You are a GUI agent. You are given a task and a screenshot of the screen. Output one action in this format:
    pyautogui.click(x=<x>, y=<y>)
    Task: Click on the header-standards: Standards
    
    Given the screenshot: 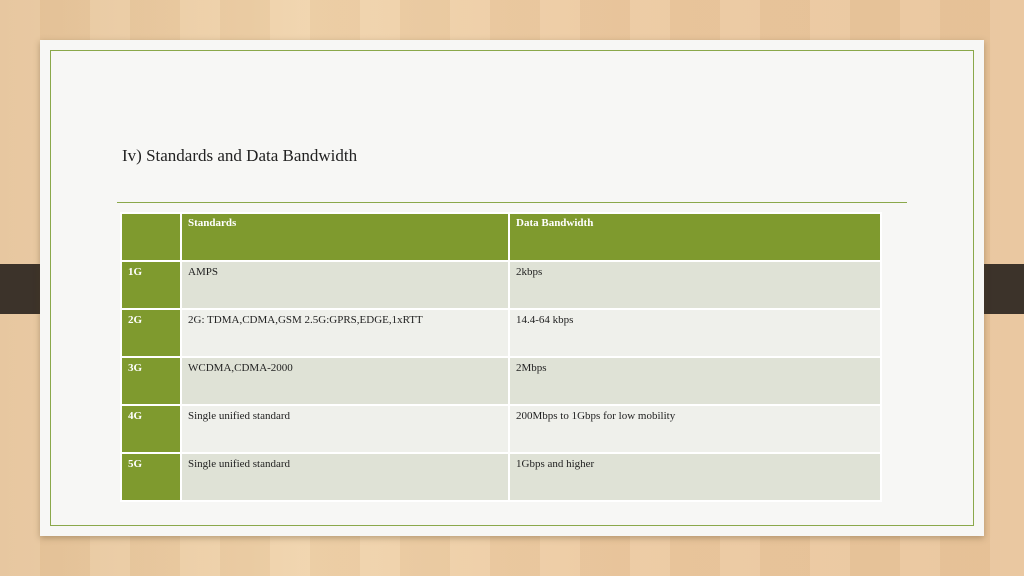 What is the action you would take?
    pyautogui.click(x=345, y=237)
    